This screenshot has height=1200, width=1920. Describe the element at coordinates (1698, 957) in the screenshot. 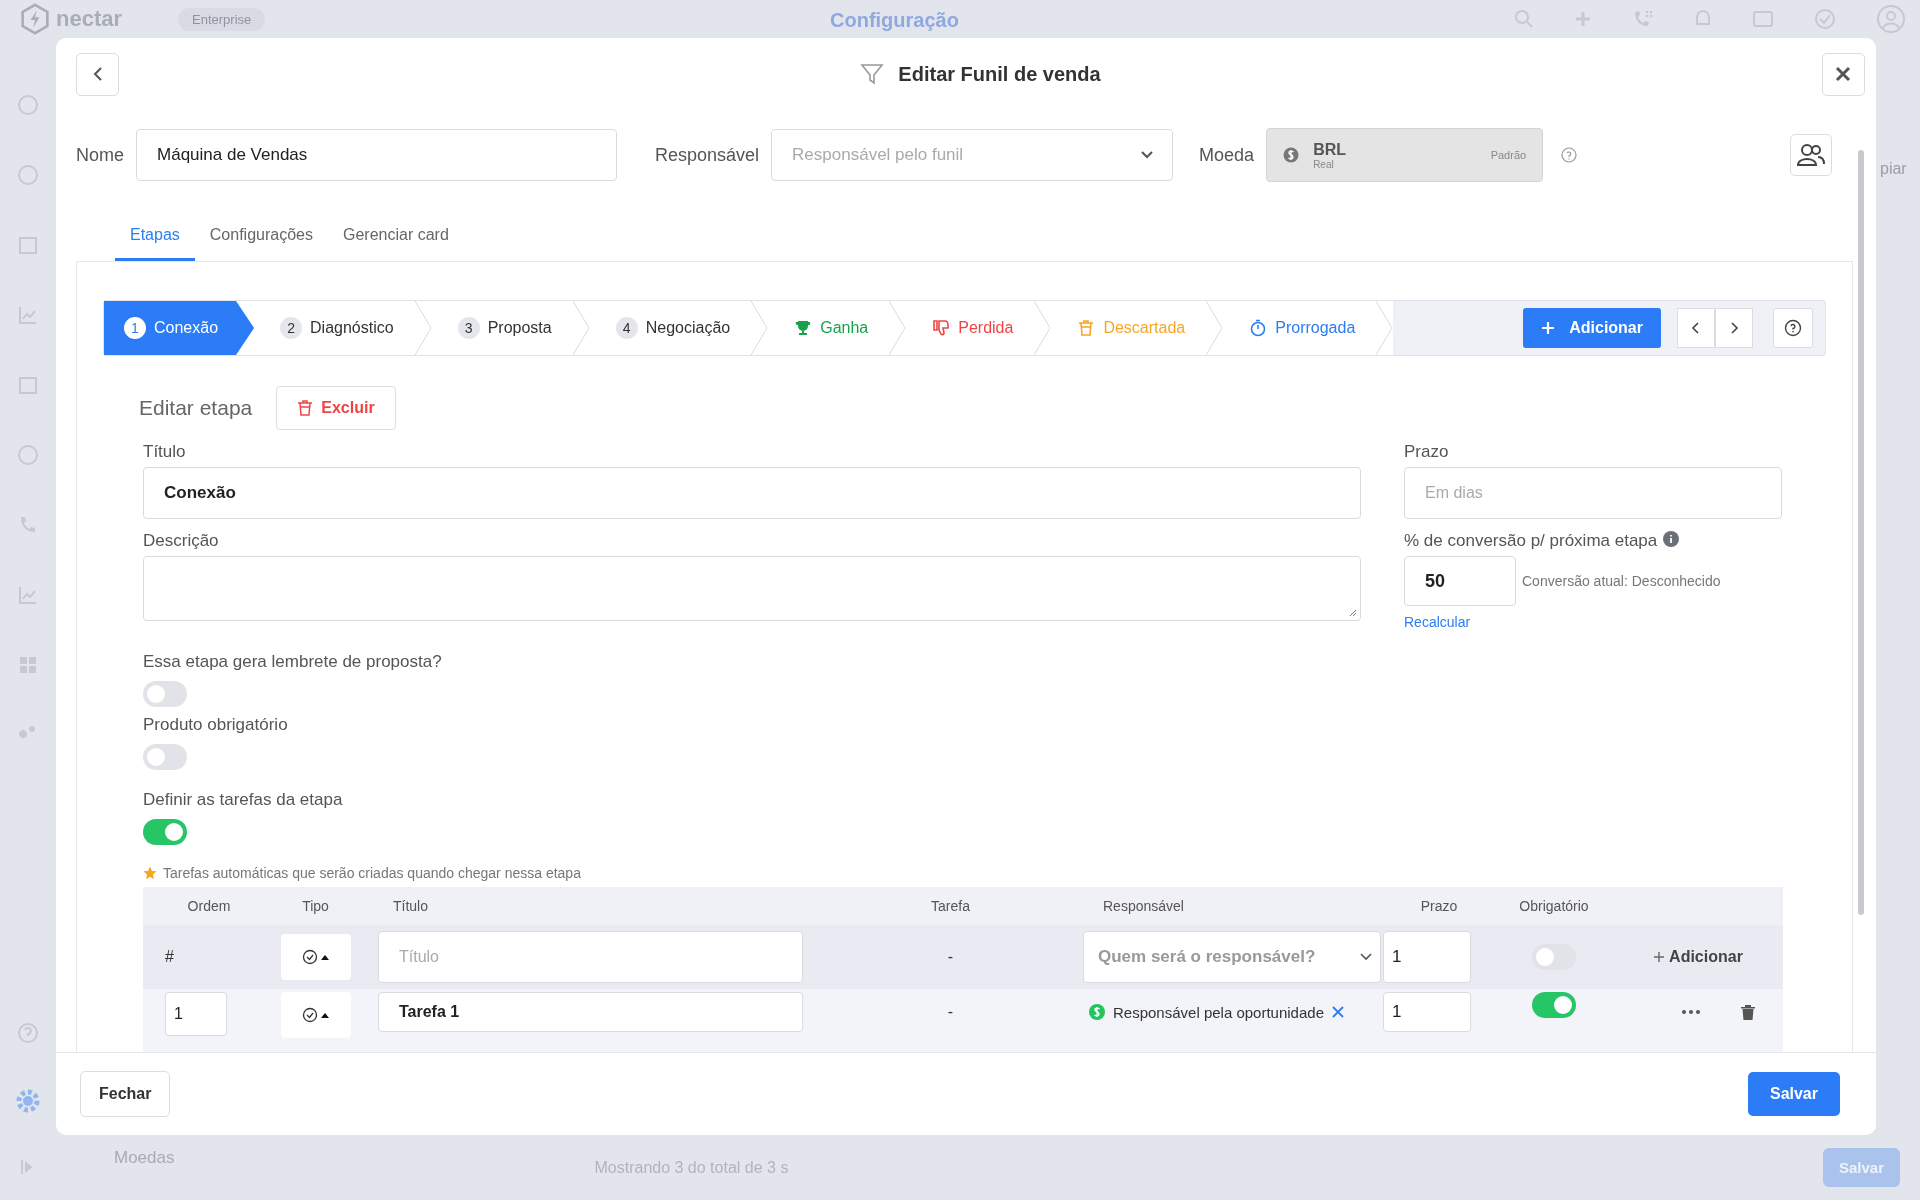

I see `add-task-button: Adicionar` at that location.